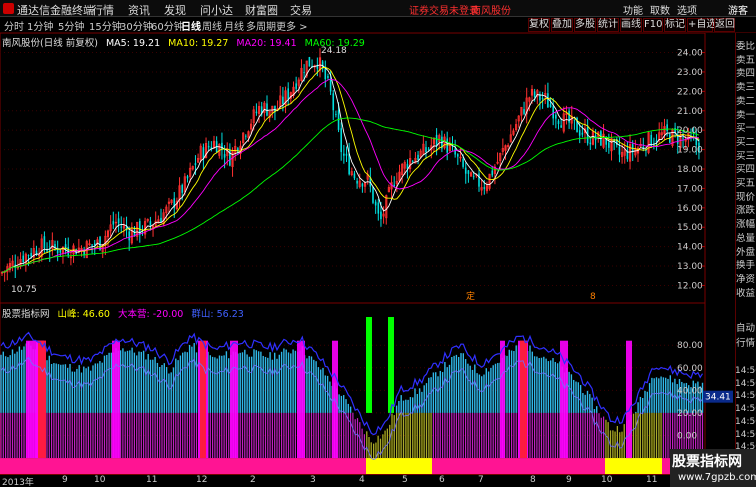 This screenshot has width=756, height=487. I want to click on period-intraday: 分时, so click(14, 25).